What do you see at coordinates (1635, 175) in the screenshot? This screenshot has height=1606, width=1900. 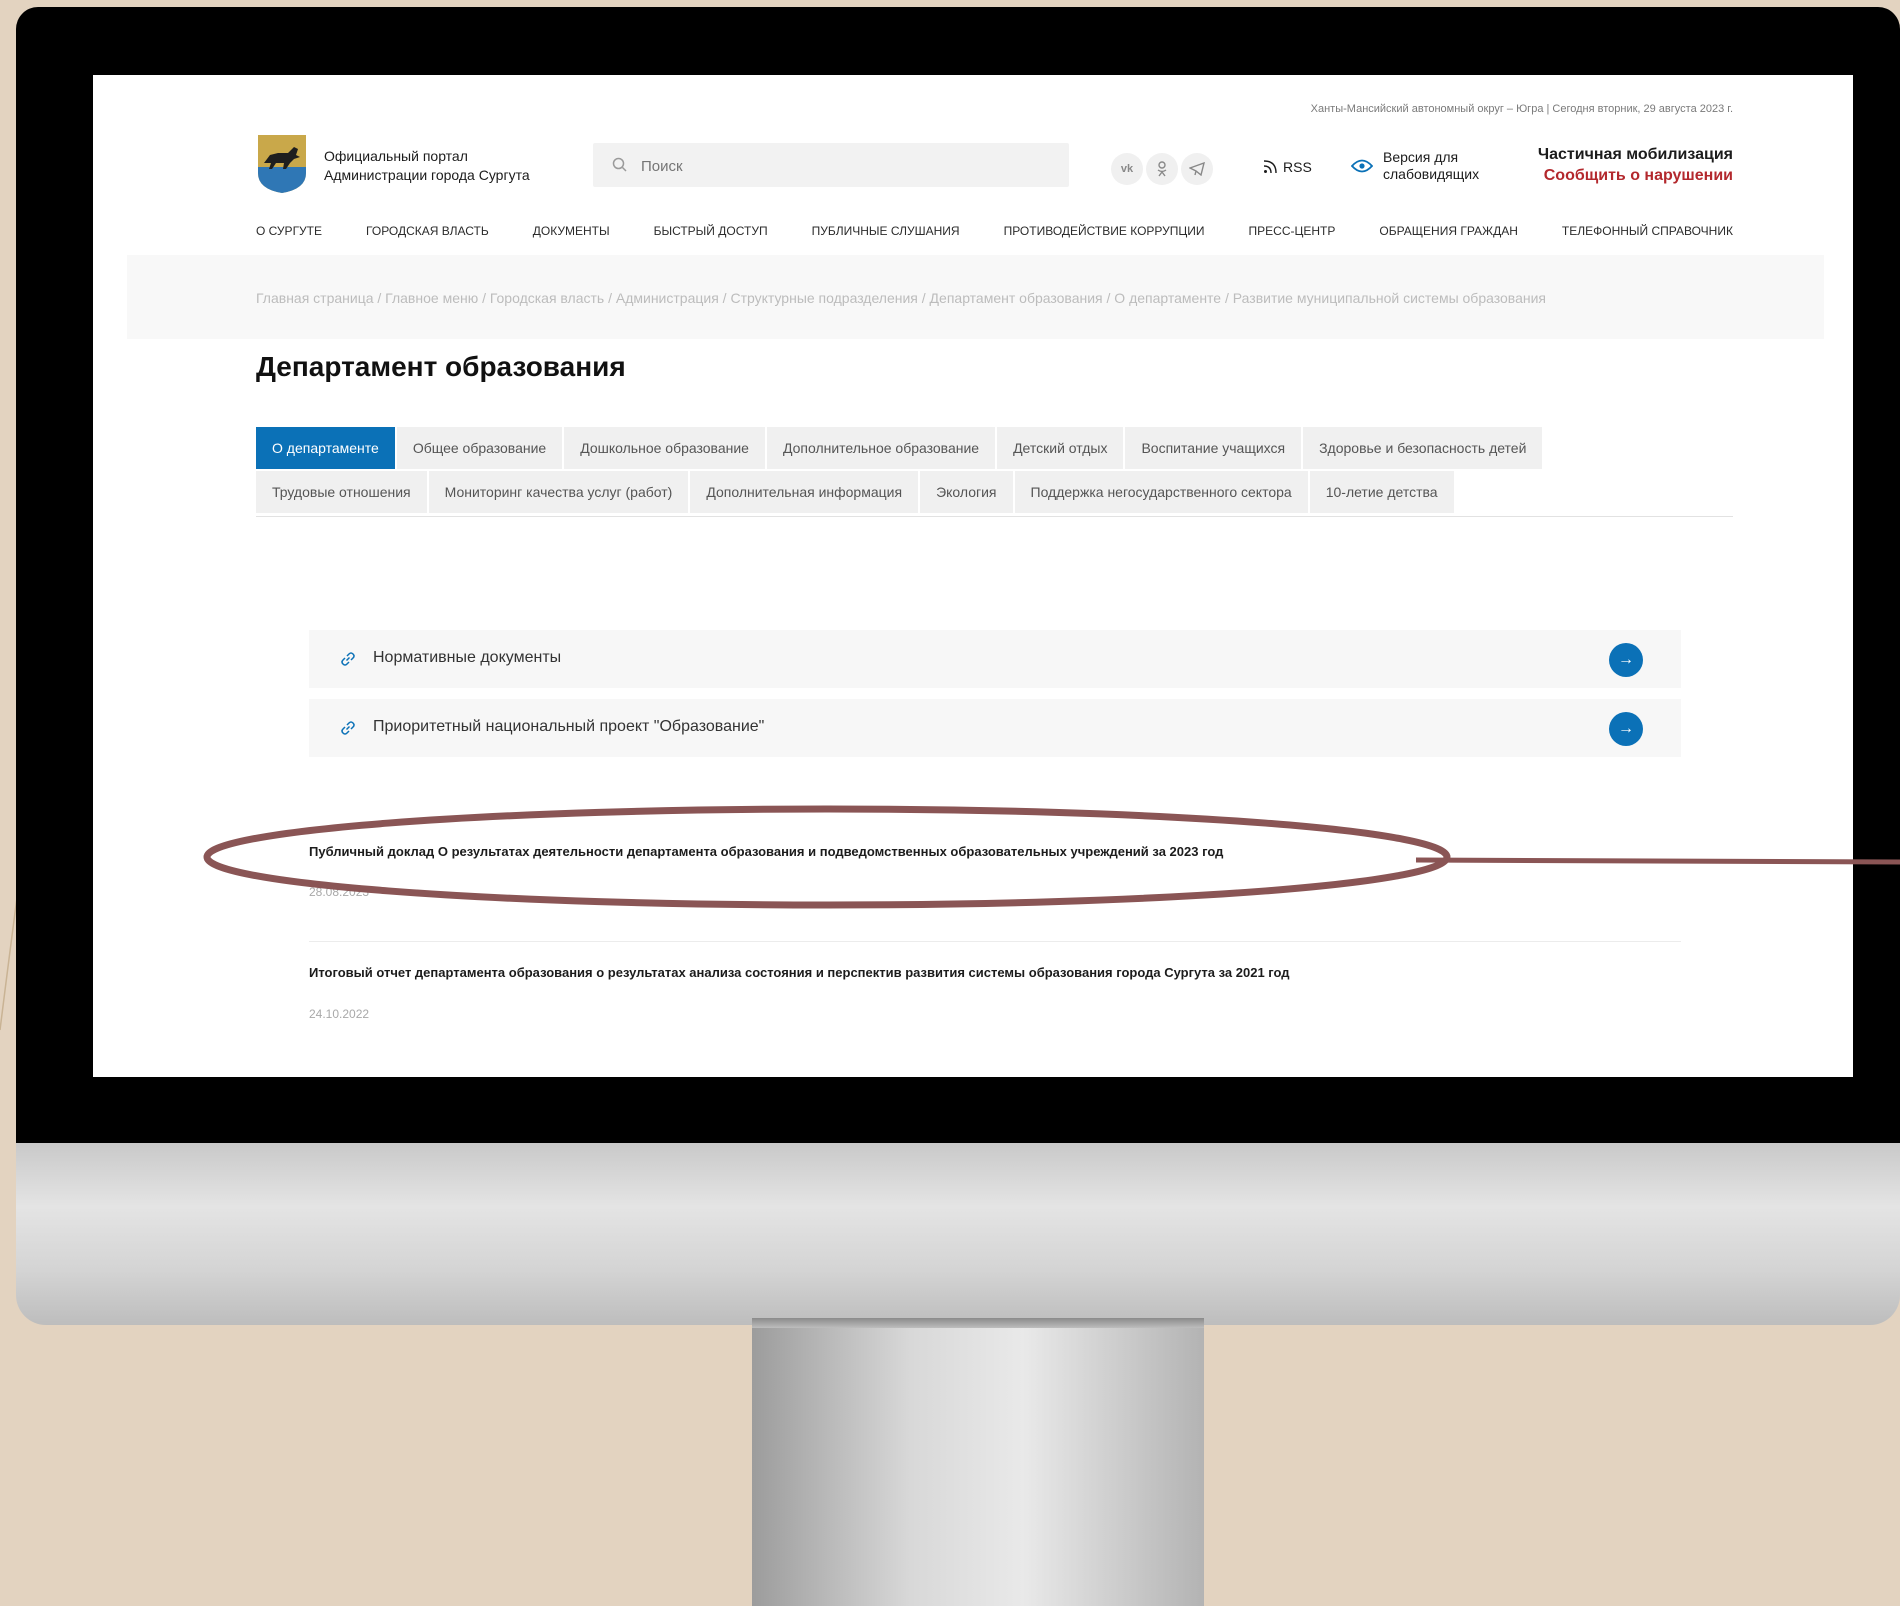 I see `report-violation-link: Сообщить о нарушении` at bounding box center [1635, 175].